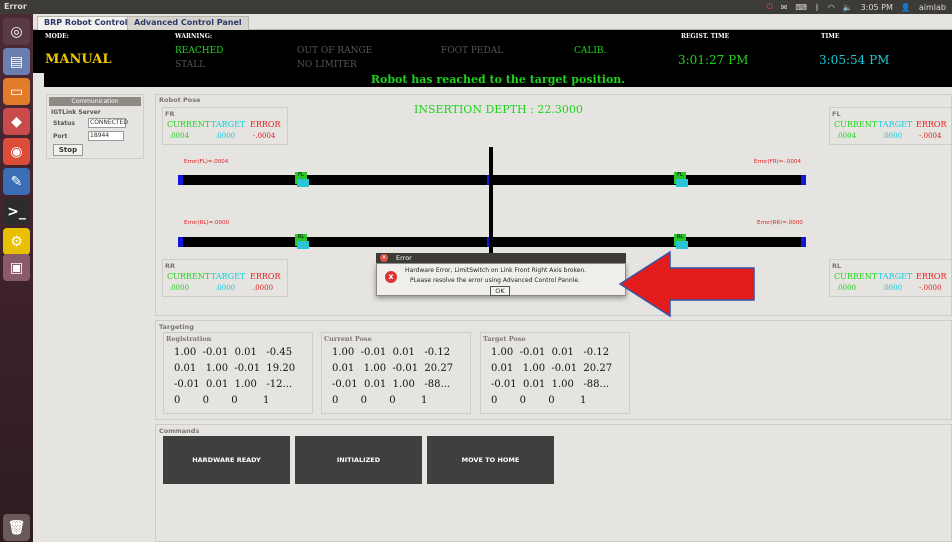 The image size is (952, 542). I want to click on fl-target-header: TARGET, so click(895, 124).